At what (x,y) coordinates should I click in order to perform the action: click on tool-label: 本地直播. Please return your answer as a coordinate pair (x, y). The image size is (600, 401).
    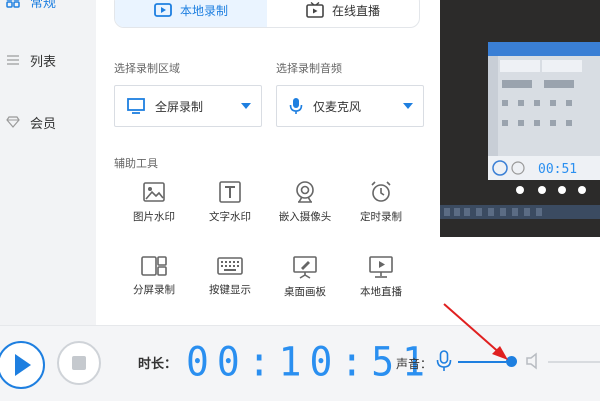
    Looking at the image, I should click on (381, 292).